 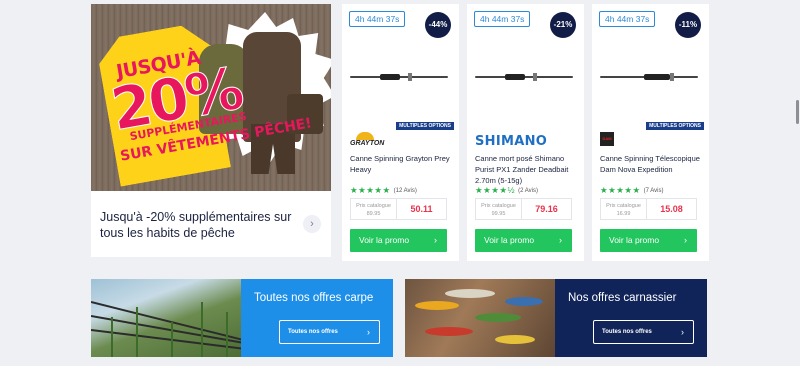 What do you see at coordinates (623, 214) in the screenshot?
I see `catalog-price-value: 16.99` at bounding box center [623, 214].